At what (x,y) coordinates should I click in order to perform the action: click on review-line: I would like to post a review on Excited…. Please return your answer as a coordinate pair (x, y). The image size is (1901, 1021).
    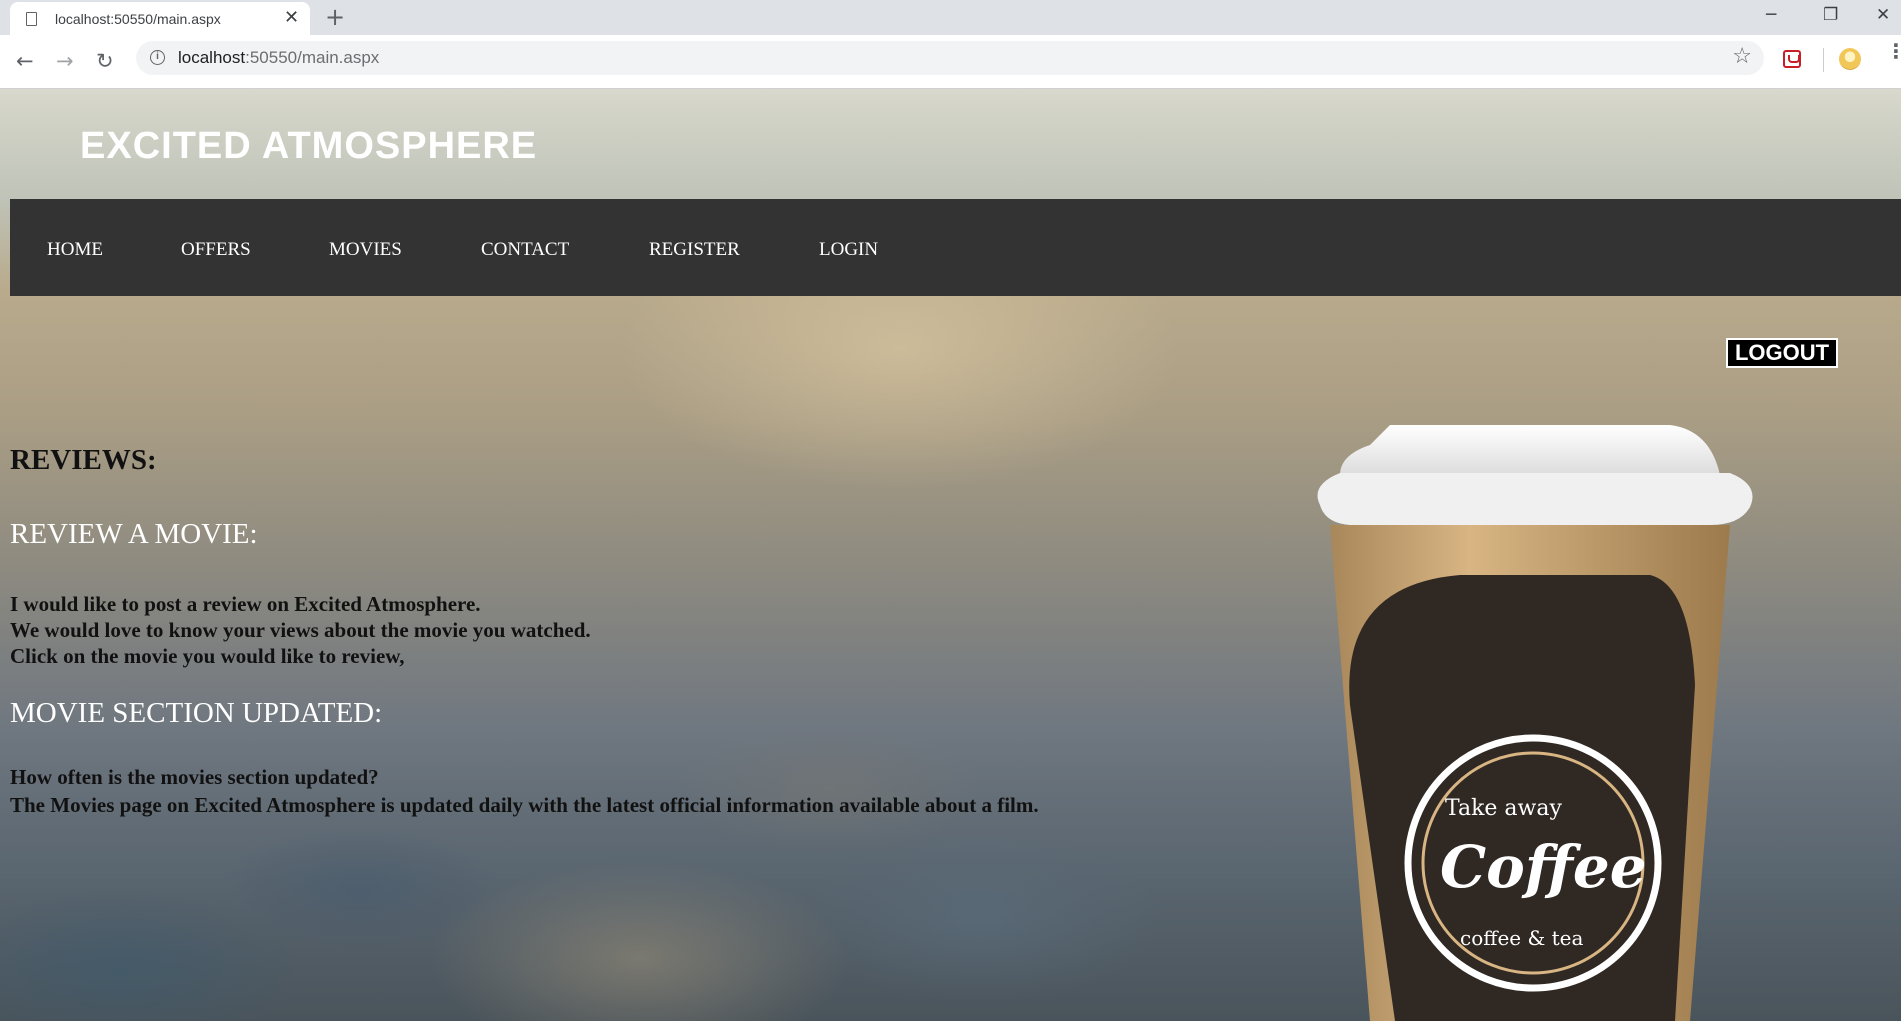
    Looking at the image, I should click on (245, 604).